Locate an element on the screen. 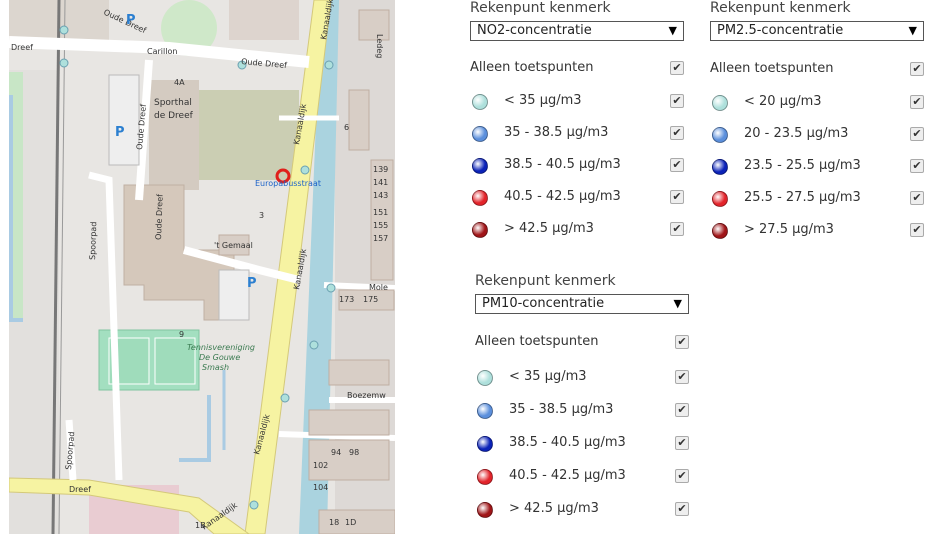 This screenshot has height=534, width=932. legend-item: 20 - 23.5 µg/m3 ✔ is located at coordinates (817, 134).